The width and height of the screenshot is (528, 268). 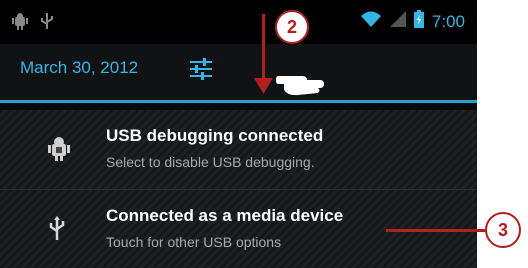 I want to click on callout-step-2: 2, so click(x=292, y=27).